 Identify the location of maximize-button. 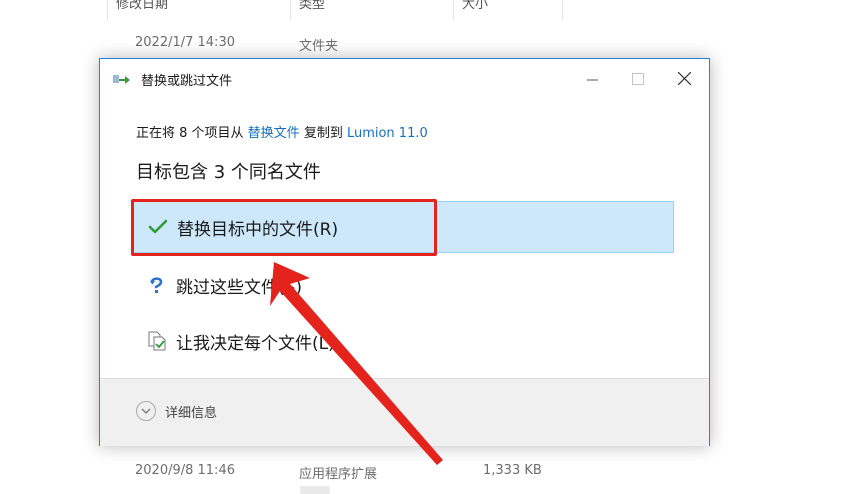
(638, 79).